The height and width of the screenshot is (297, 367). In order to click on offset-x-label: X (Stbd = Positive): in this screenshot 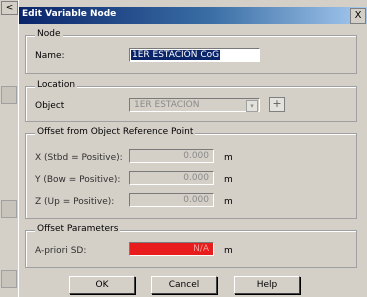, I will do `click(79, 158)`.